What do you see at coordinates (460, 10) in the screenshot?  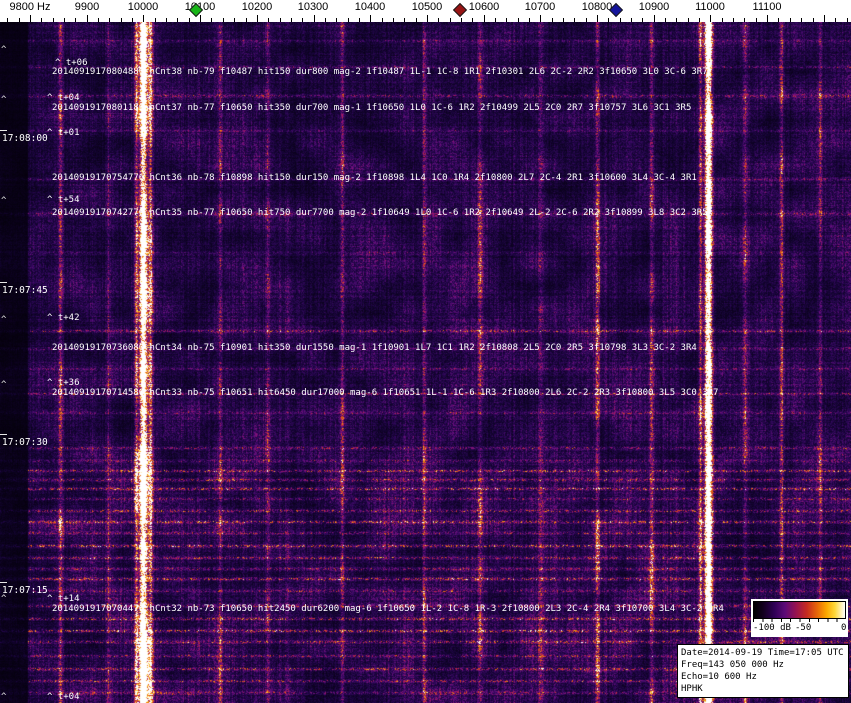 I see `marker-diamond-red` at bounding box center [460, 10].